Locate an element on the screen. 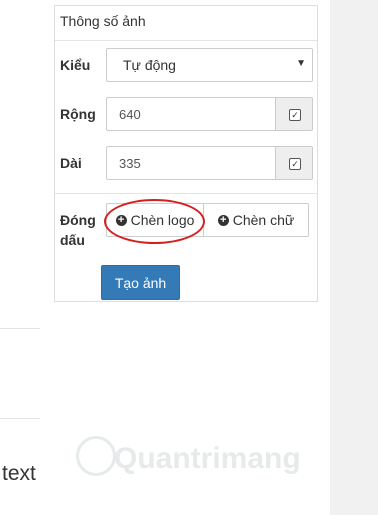 The width and height of the screenshot is (378, 515). style-select-value: Tự động is located at coordinates (149, 65).